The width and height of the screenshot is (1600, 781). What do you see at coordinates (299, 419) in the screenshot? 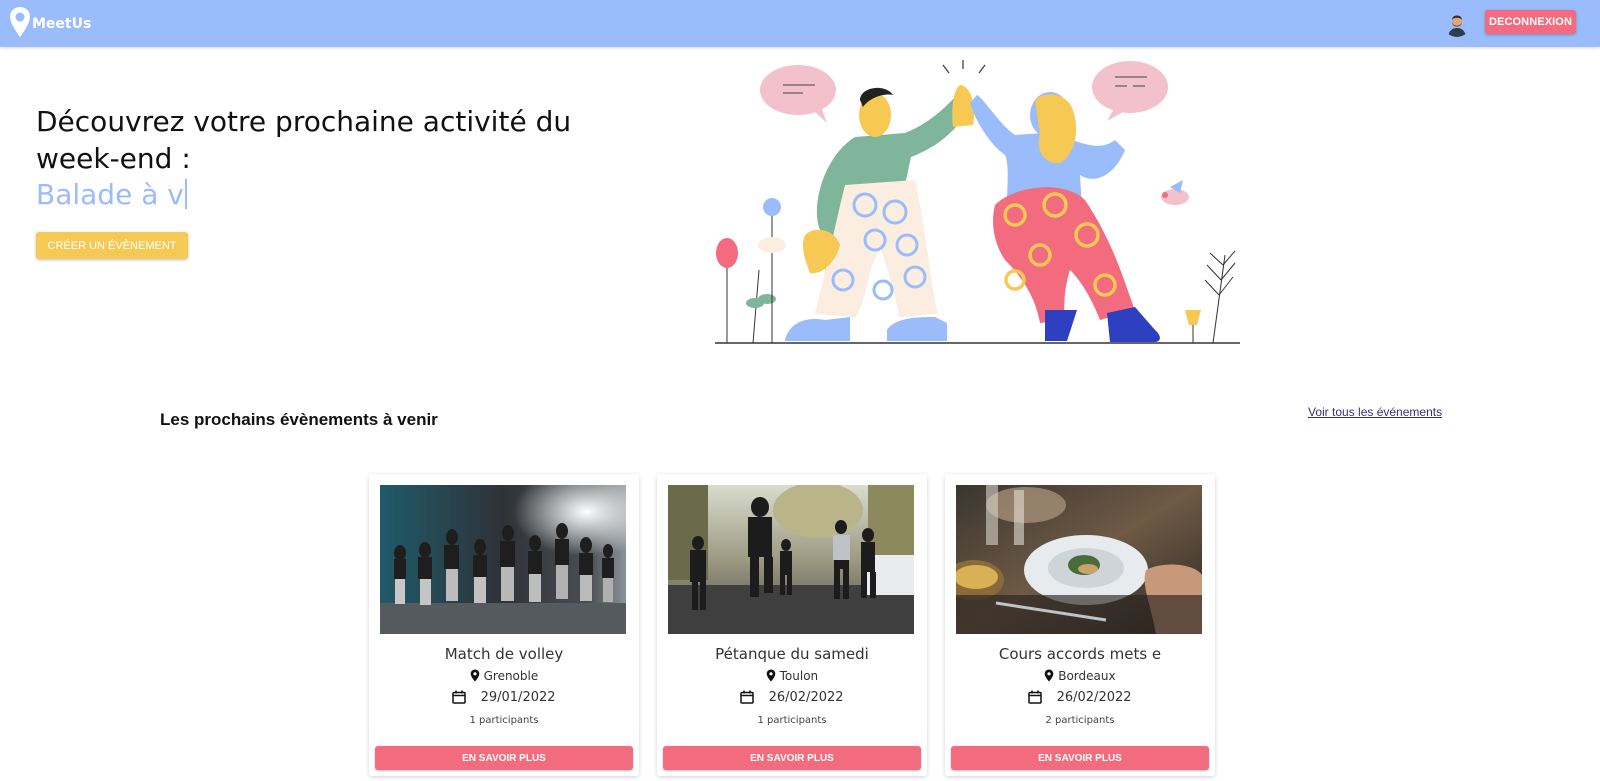
I see `upcoming-events-title: Les prochains évènements à venir` at bounding box center [299, 419].